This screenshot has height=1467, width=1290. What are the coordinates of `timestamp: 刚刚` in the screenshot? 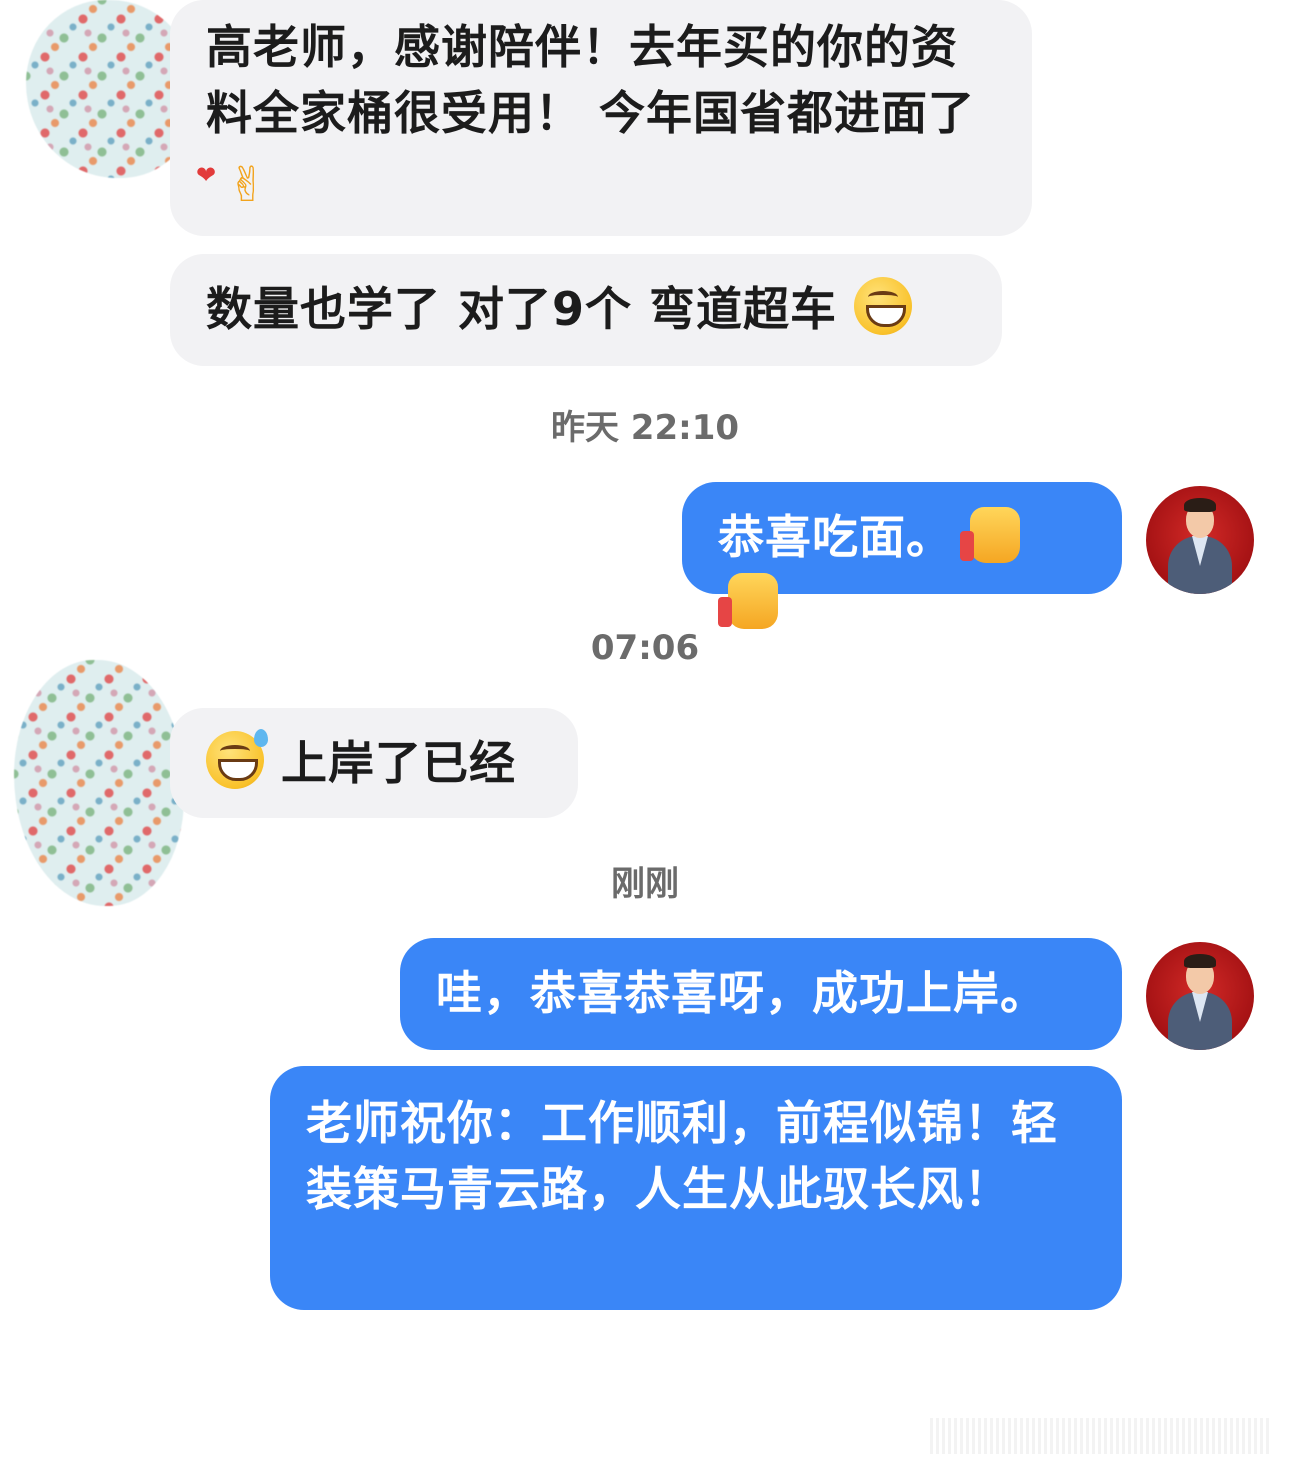 It's located at (645, 884).